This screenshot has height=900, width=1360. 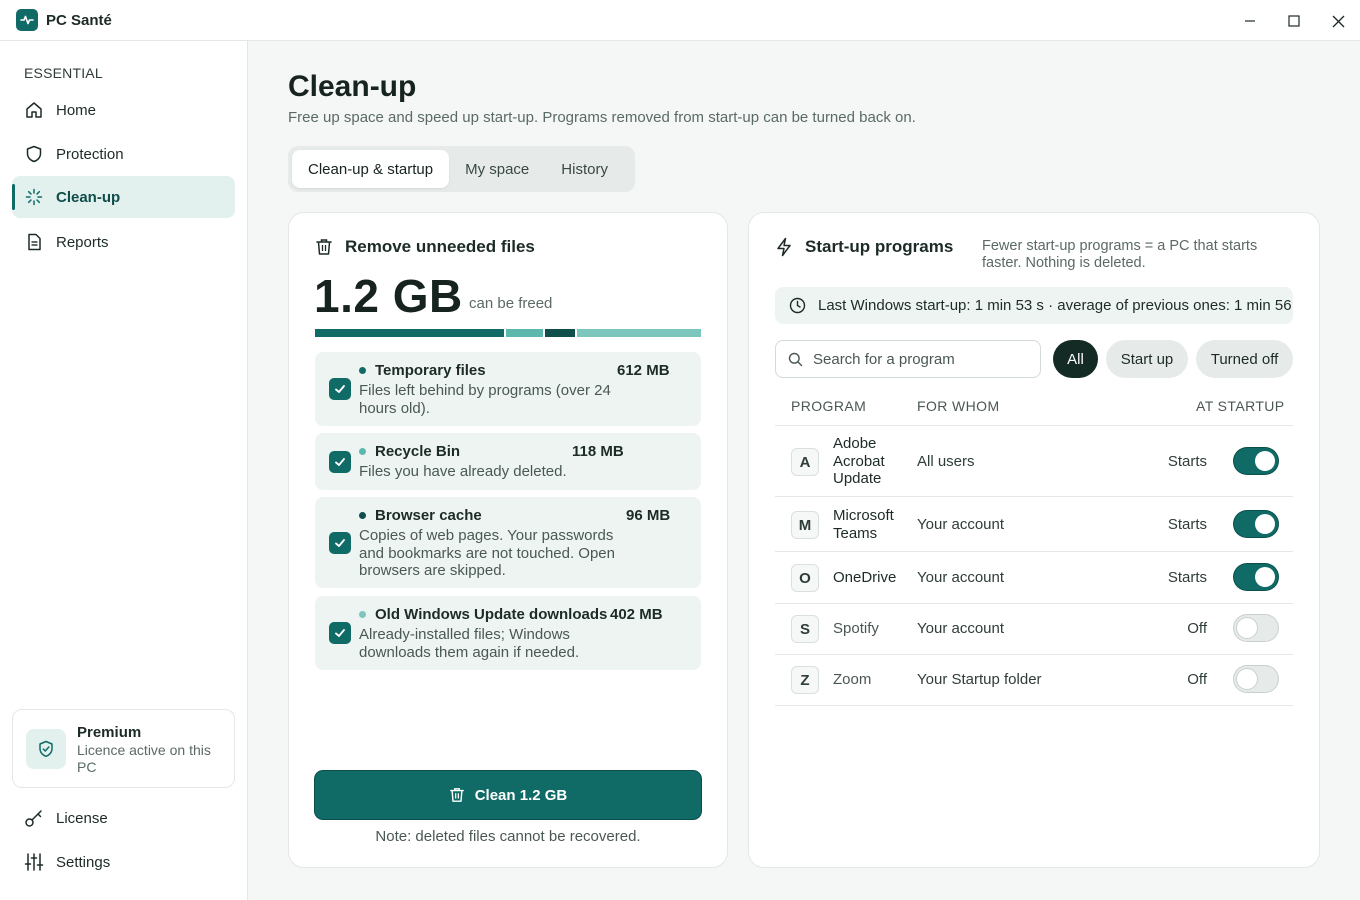 I want to click on program-row: S Spotify Your account Off, so click(x=1034, y=629).